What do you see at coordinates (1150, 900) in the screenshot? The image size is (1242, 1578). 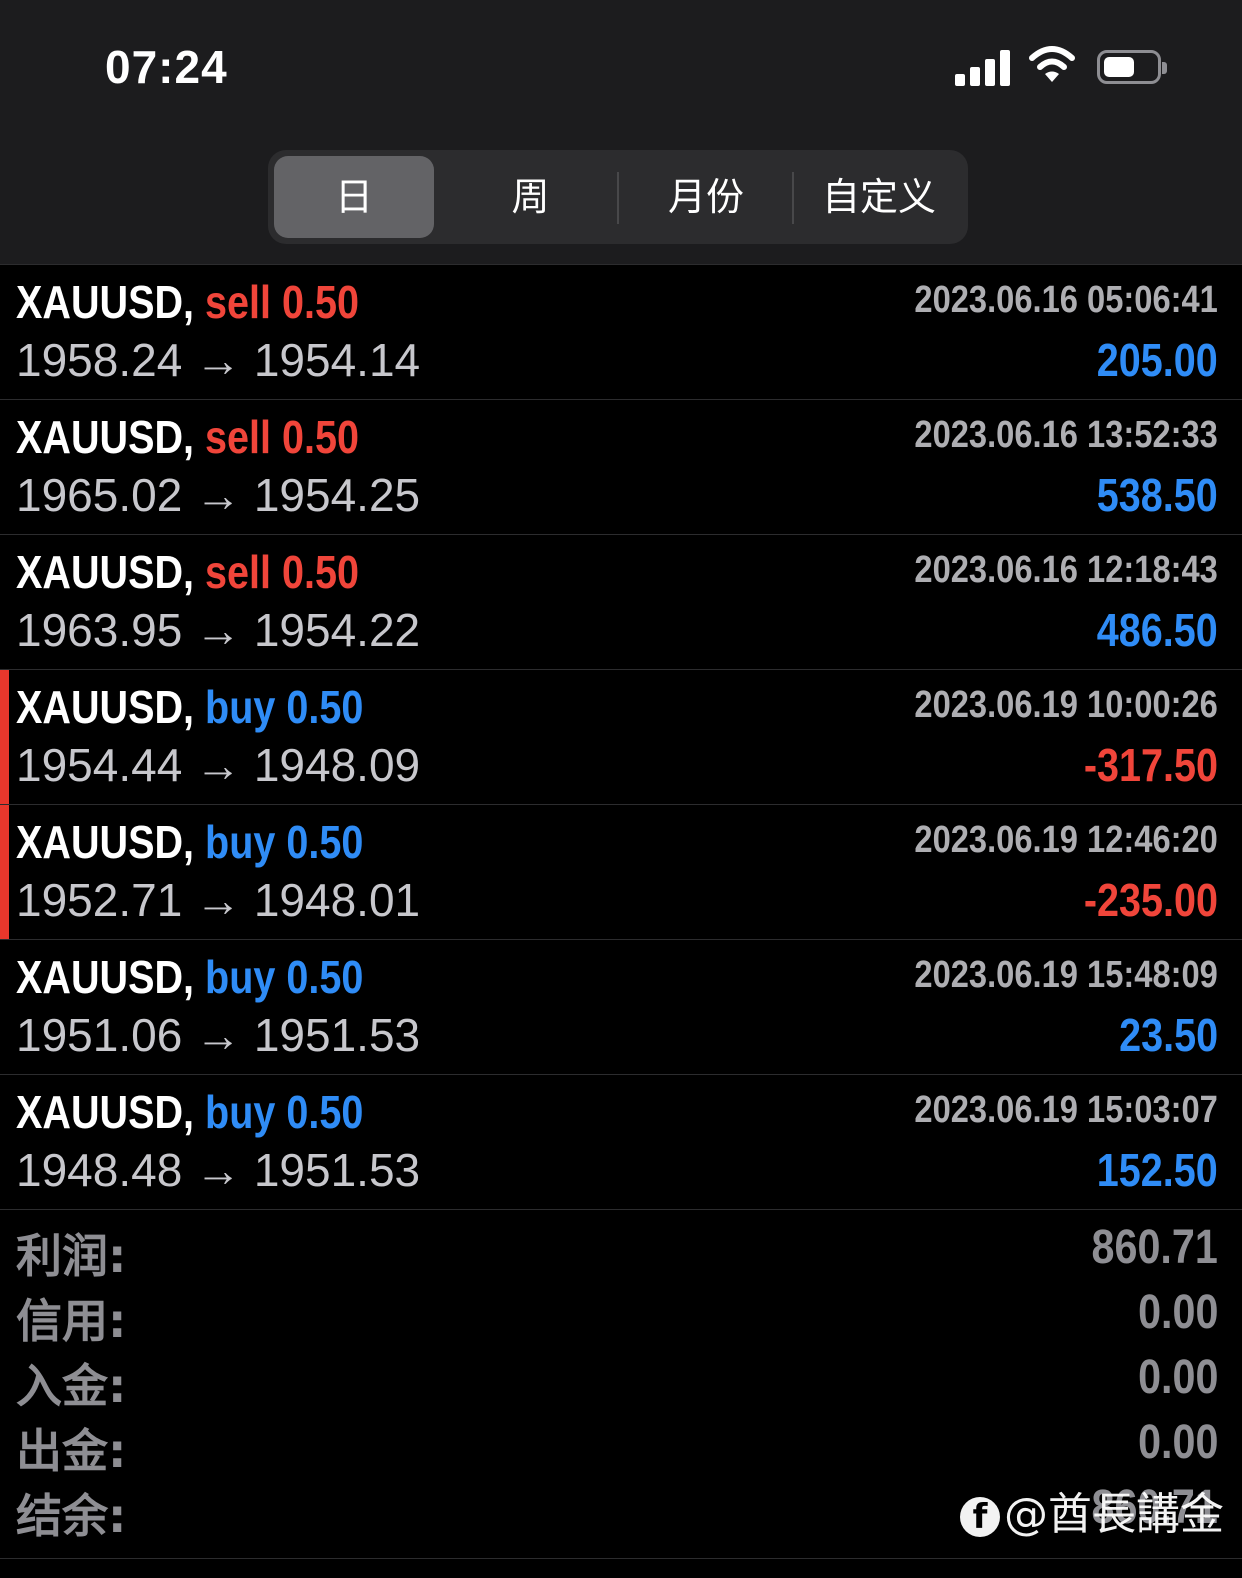 I see `trade-profit: -235.00` at bounding box center [1150, 900].